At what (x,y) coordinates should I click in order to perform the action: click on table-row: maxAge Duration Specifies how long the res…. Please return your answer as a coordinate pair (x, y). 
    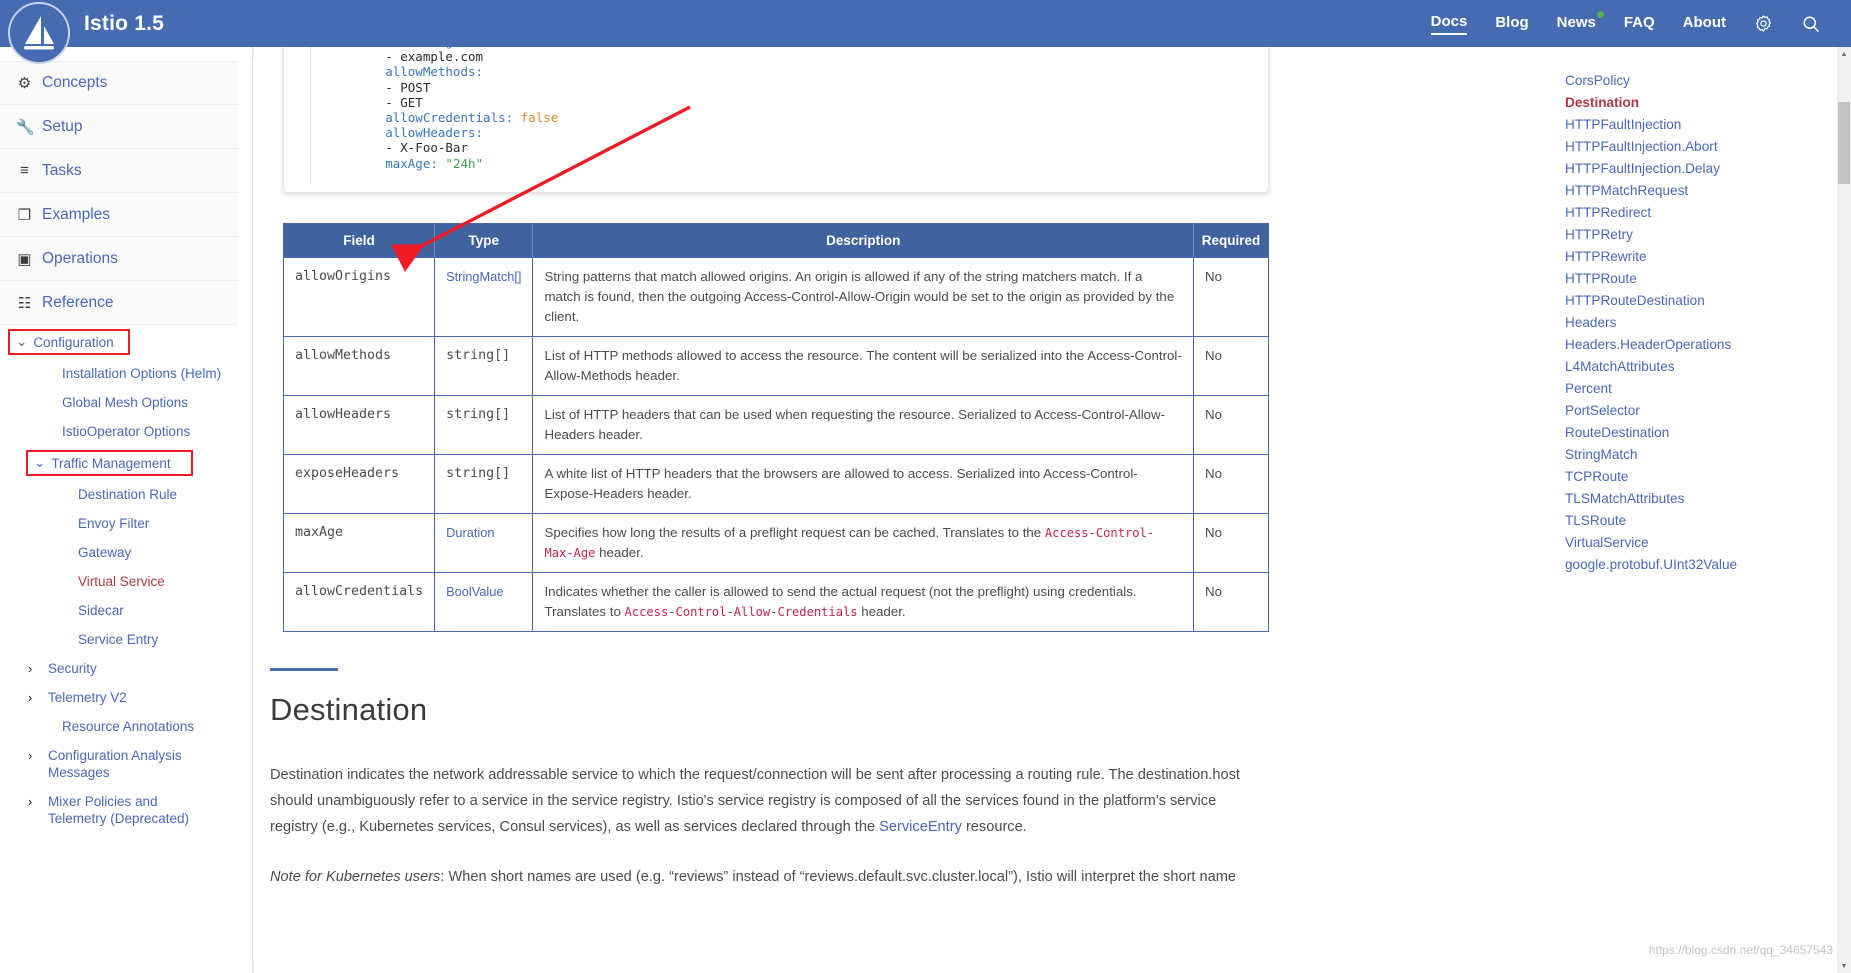
    Looking at the image, I should click on (775, 543).